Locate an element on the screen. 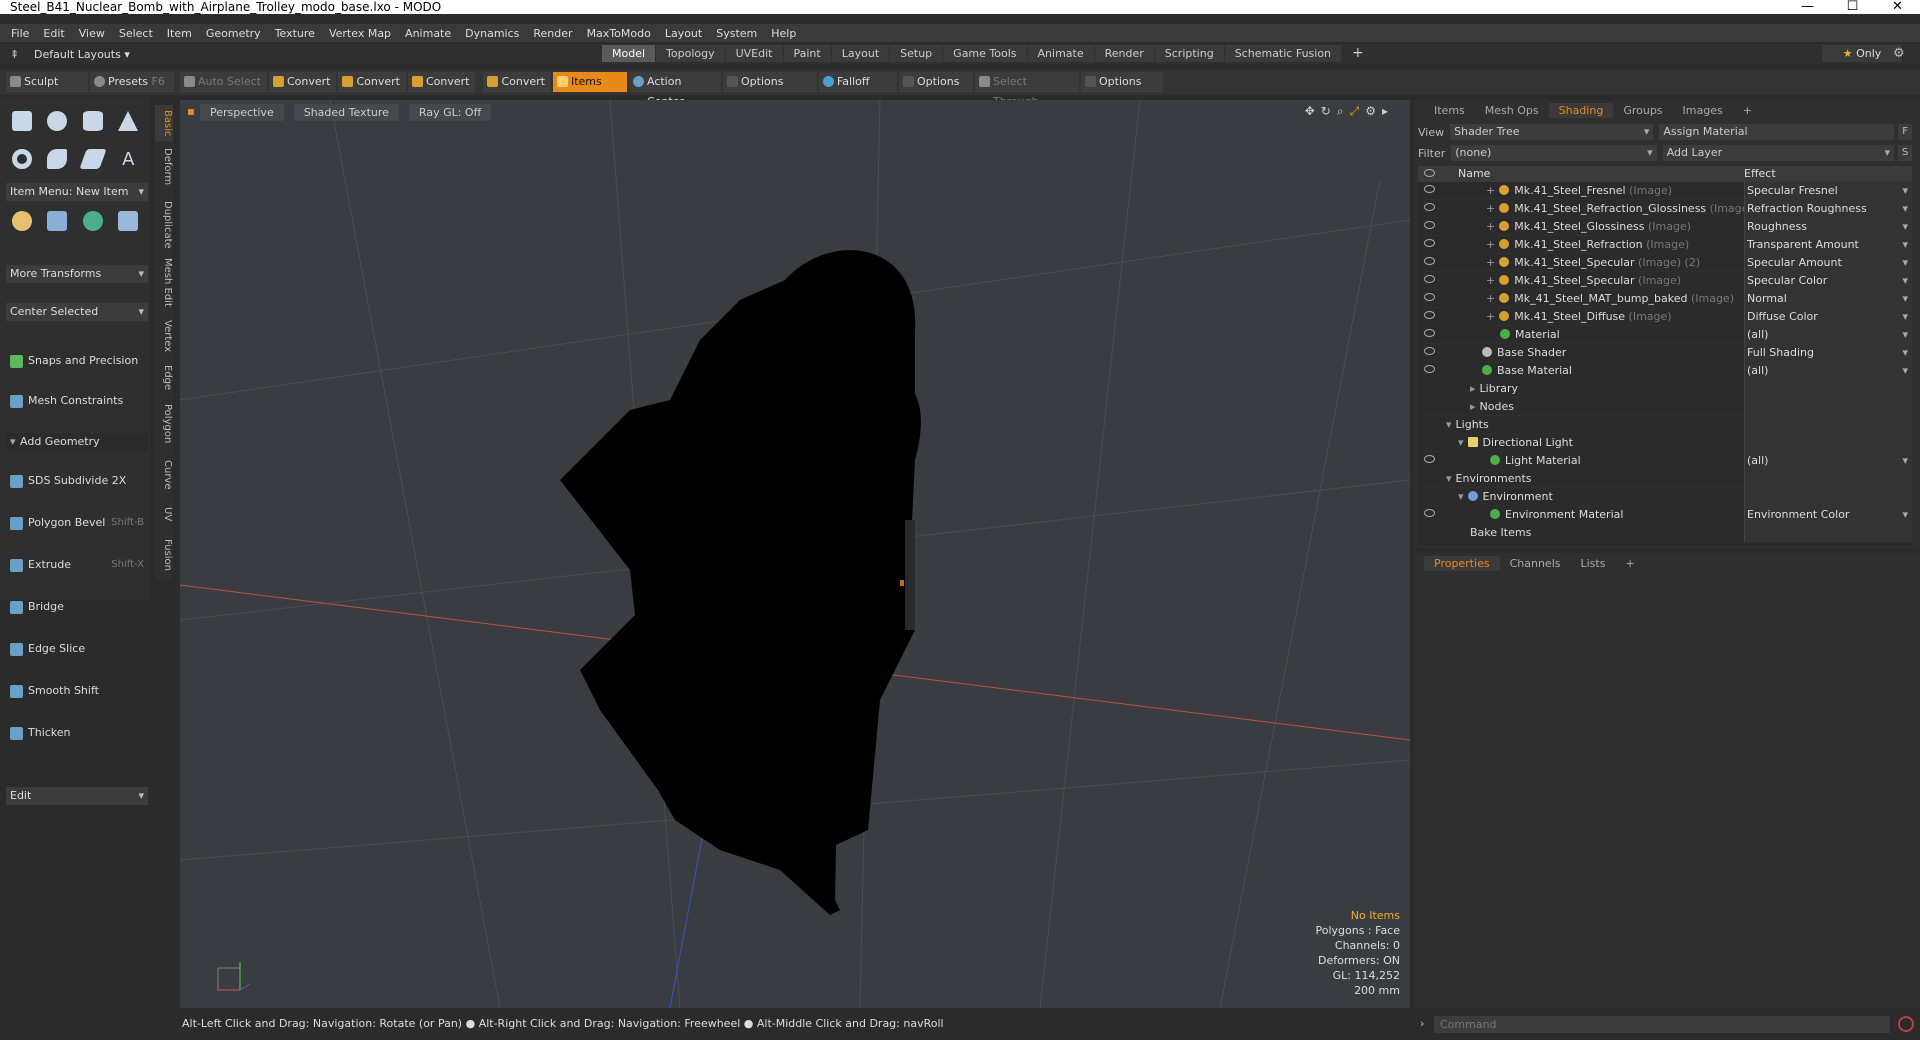  menu-view: View is located at coordinates (92, 33).